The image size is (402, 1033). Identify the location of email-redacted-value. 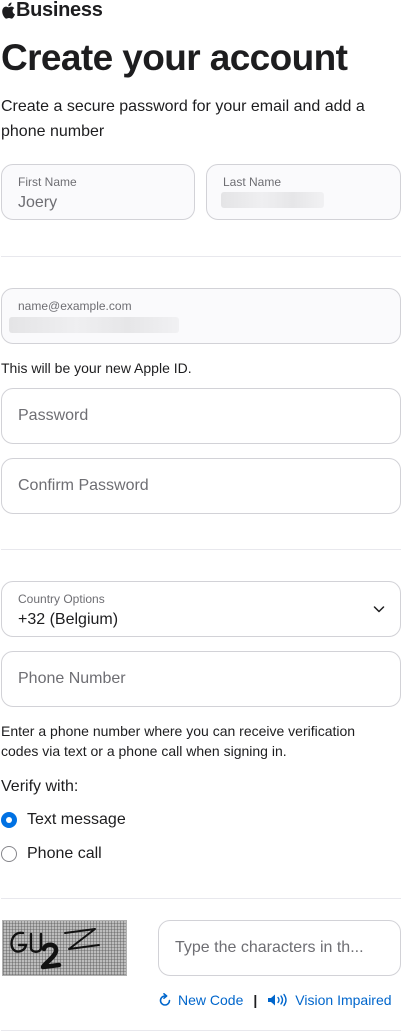
(94, 325).